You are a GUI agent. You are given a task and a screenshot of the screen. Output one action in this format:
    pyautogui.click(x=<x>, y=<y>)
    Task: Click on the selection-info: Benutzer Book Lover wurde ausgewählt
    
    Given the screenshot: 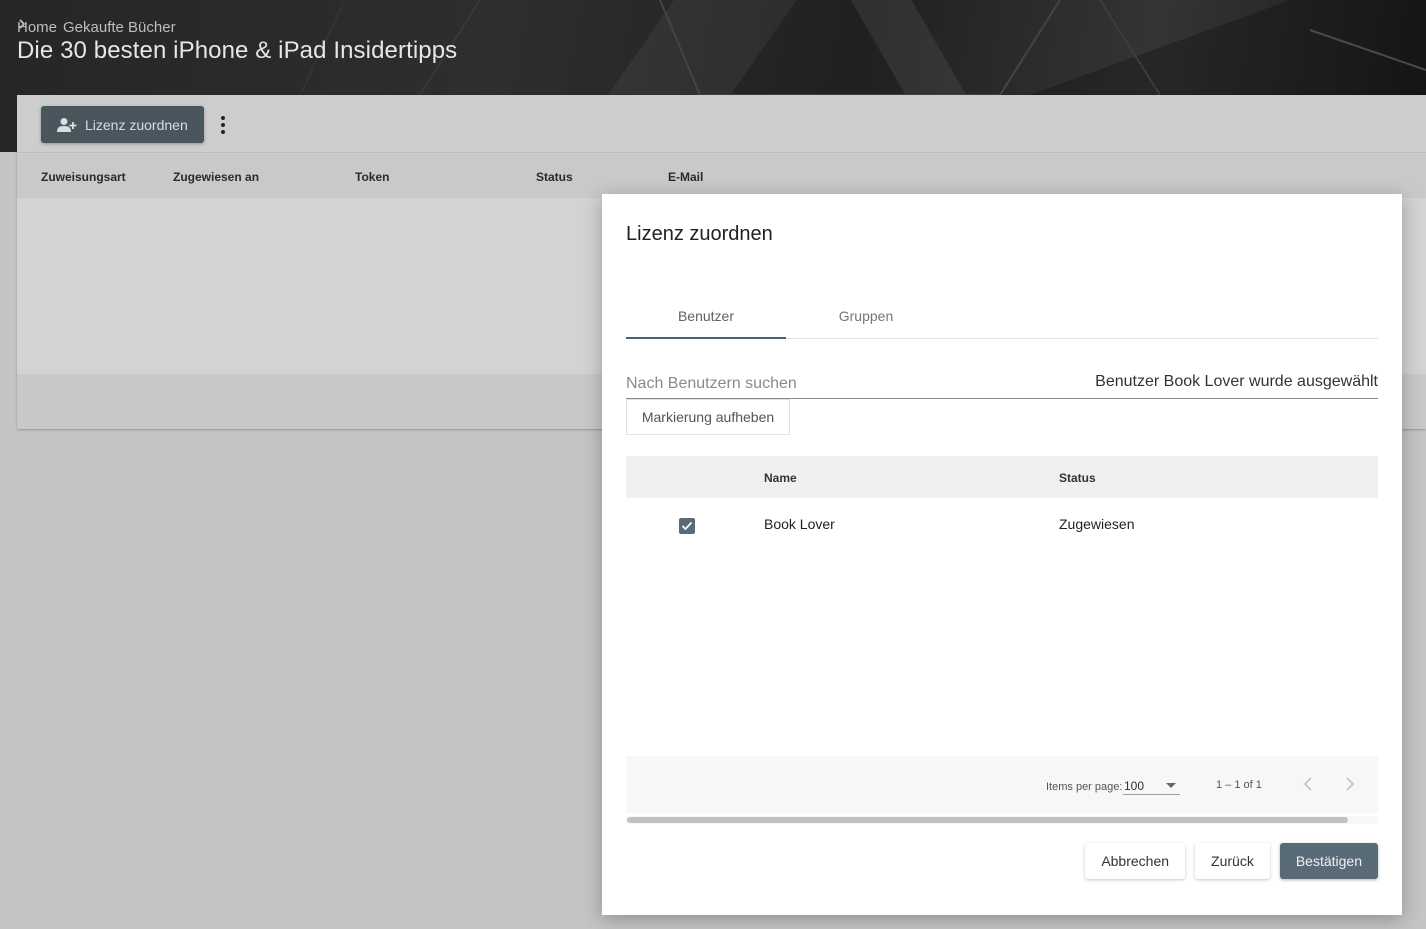 What is the action you would take?
    pyautogui.click(x=1236, y=381)
    